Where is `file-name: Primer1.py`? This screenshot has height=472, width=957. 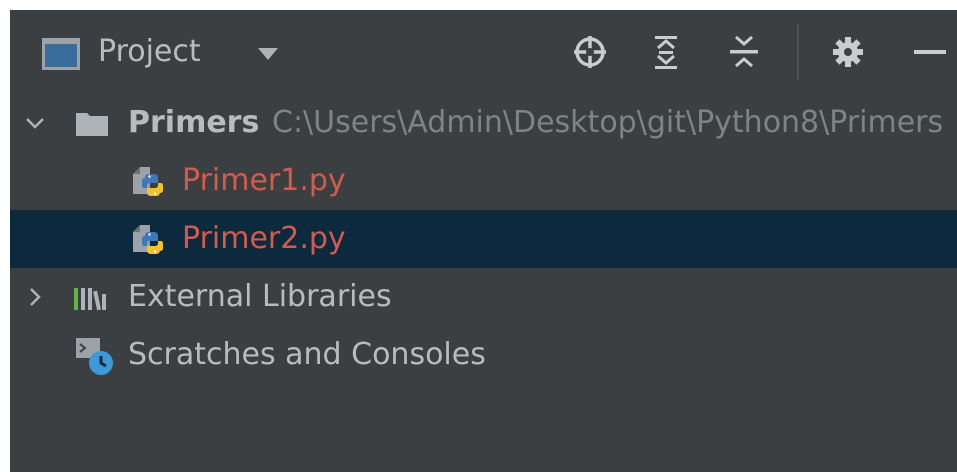
file-name: Primer1.py is located at coordinates (264, 180).